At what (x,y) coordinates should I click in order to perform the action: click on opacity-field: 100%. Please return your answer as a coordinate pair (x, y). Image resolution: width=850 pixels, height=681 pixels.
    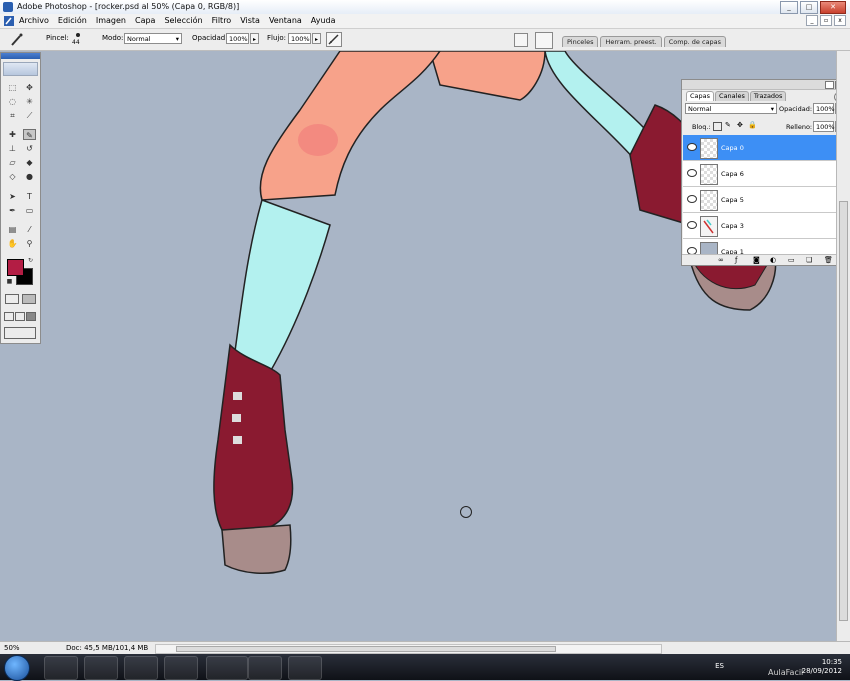
    Looking at the image, I should click on (237, 38).